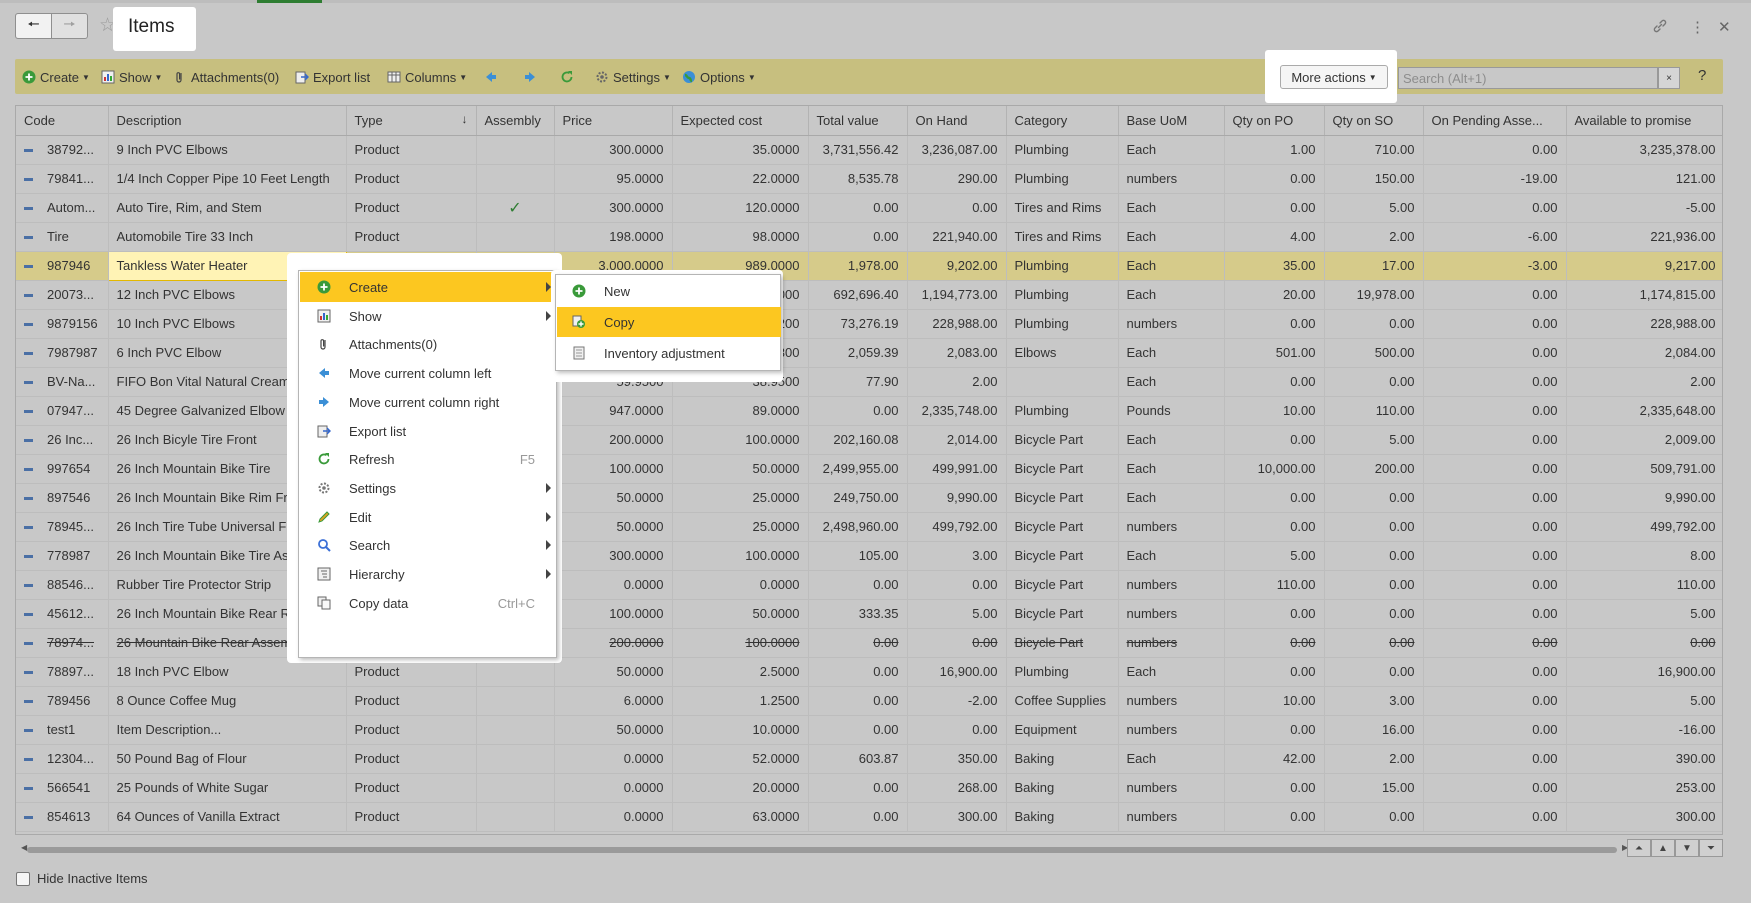 The image size is (1751, 903). I want to click on table-cell: 500.00, so click(1374, 353).